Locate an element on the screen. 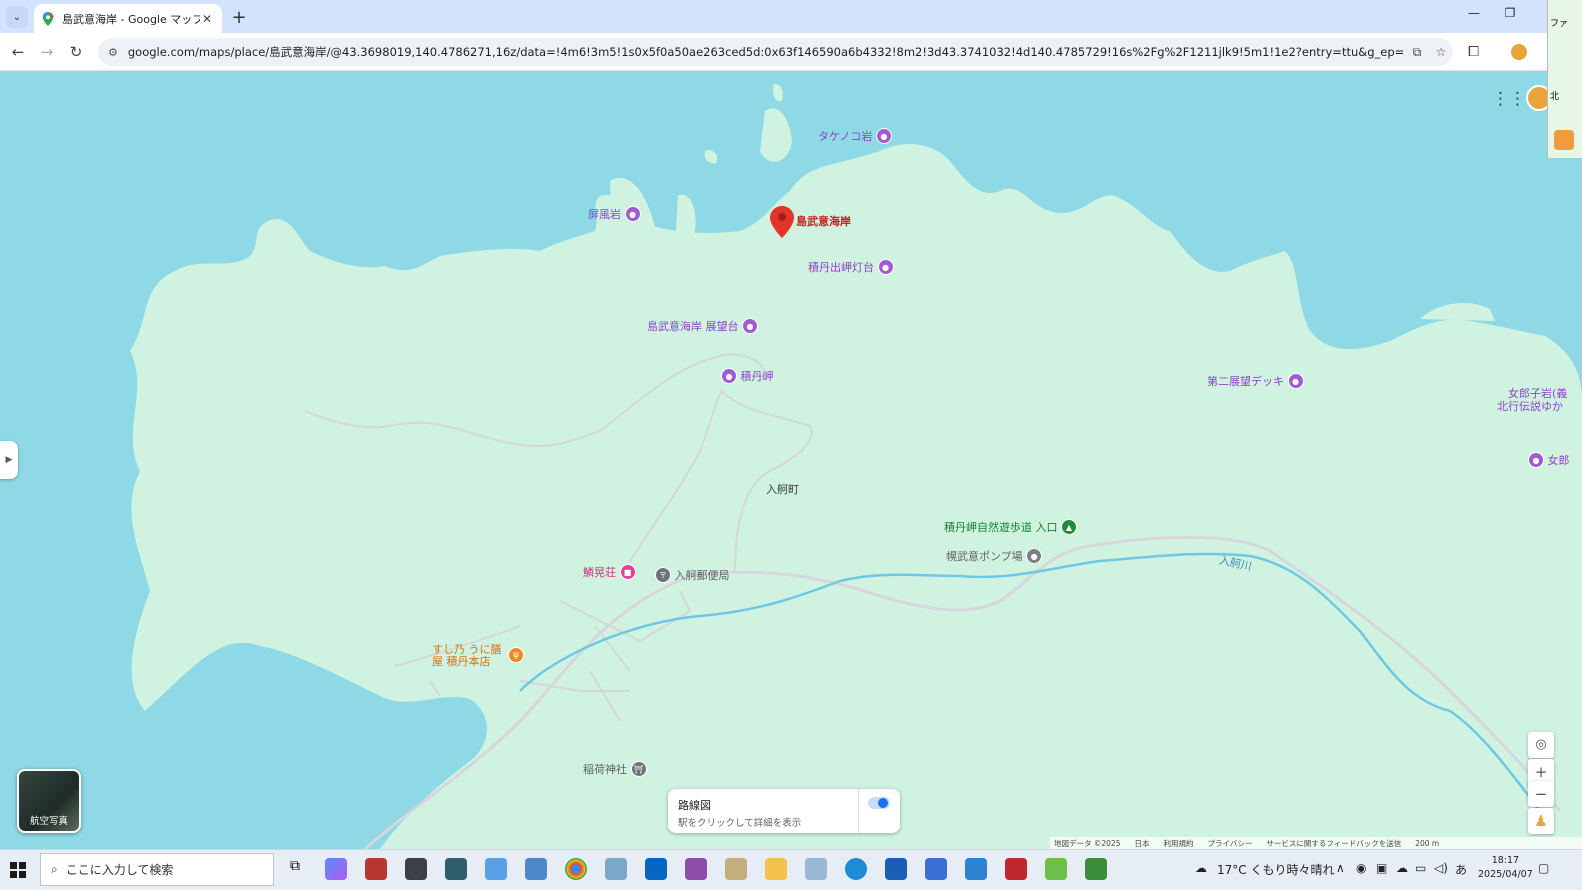  tray-app-icon: ▣ is located at coordinates (1381, 868).